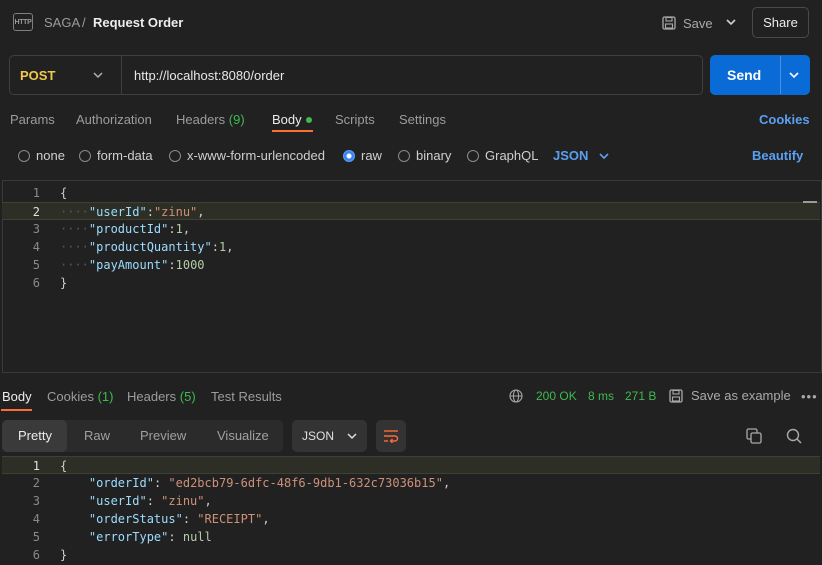 This screenshot has height=565, width=822. I want to click on url-divider, so click(121, 75).